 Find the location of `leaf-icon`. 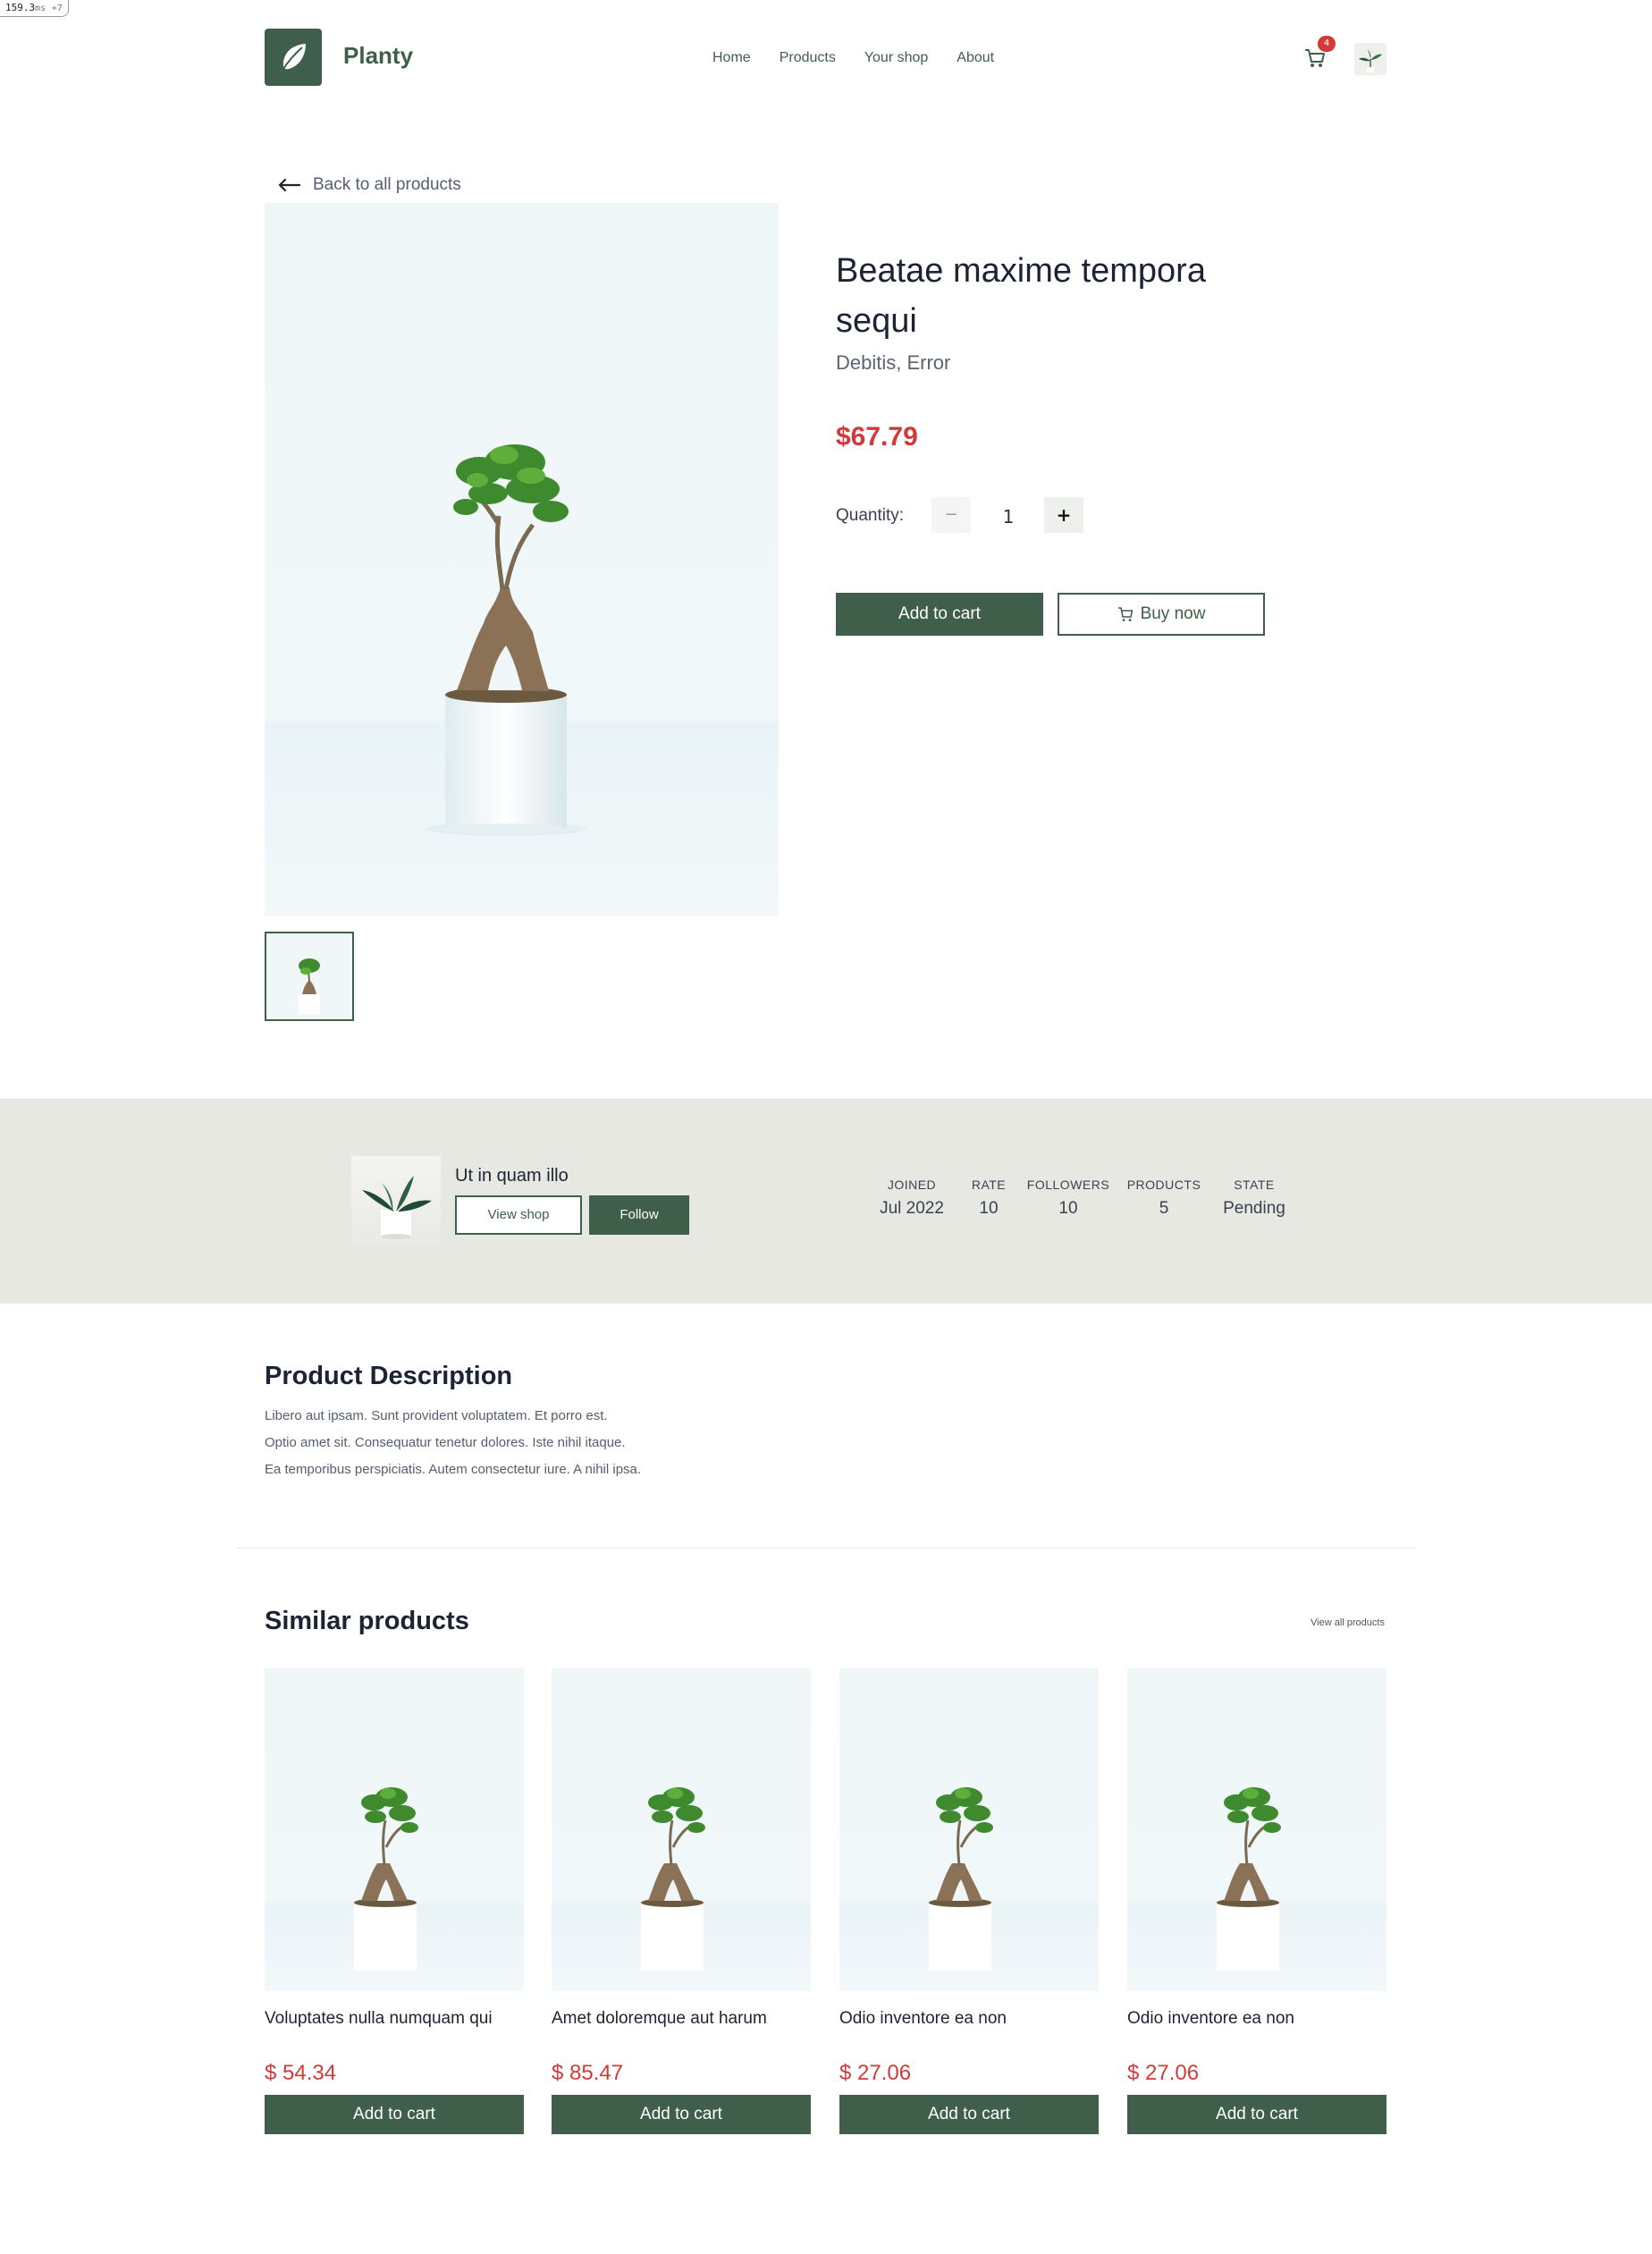

leaf-icon is located at coordinates (293, 58).